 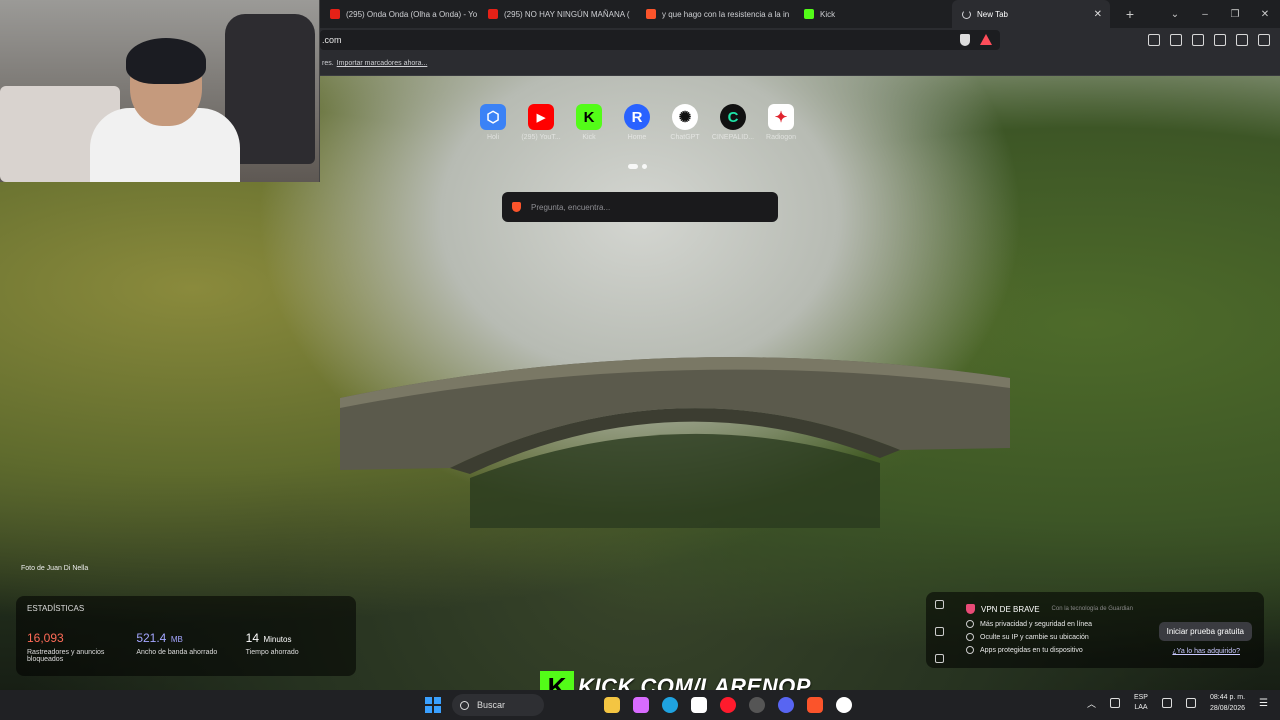 What do you see at coordinates (1029, 624) in the screenshot?
I see `vpn-feature: Más privacidad y seguridad en línea` at bounding box center [1029, 624].